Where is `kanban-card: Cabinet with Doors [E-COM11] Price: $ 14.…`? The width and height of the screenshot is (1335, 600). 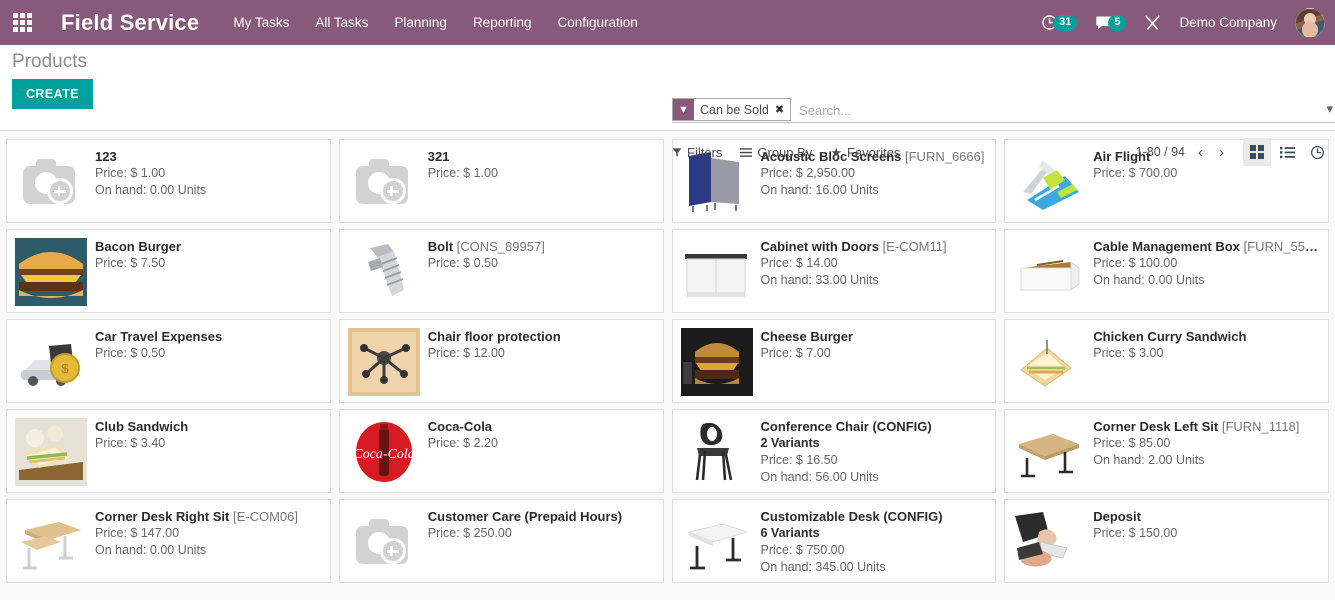 kanban-card: Cabinet with Doors [E-COM11] Price: $ 14.… is located at coordinates (834, 271).